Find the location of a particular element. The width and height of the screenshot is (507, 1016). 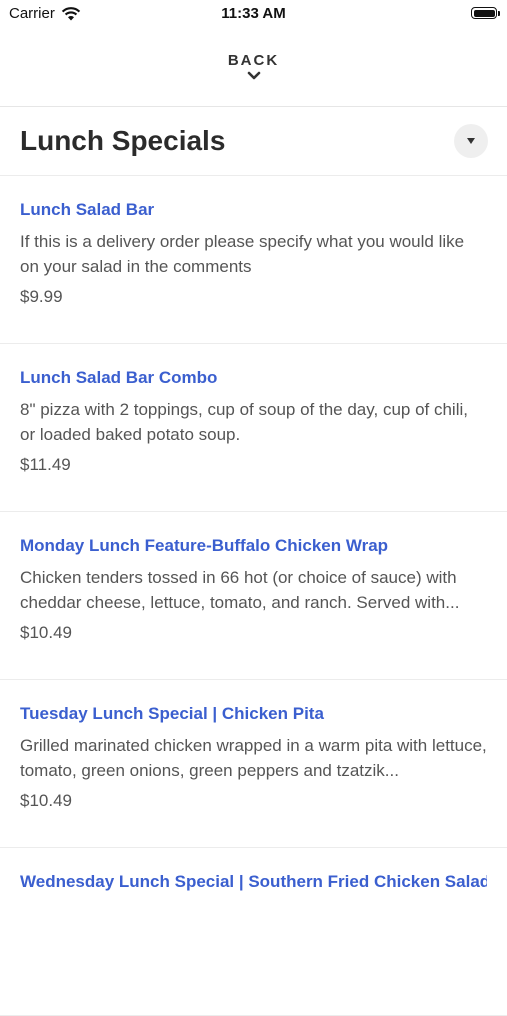

section-header: Lunch Specials is located at coordinates (253, 141).